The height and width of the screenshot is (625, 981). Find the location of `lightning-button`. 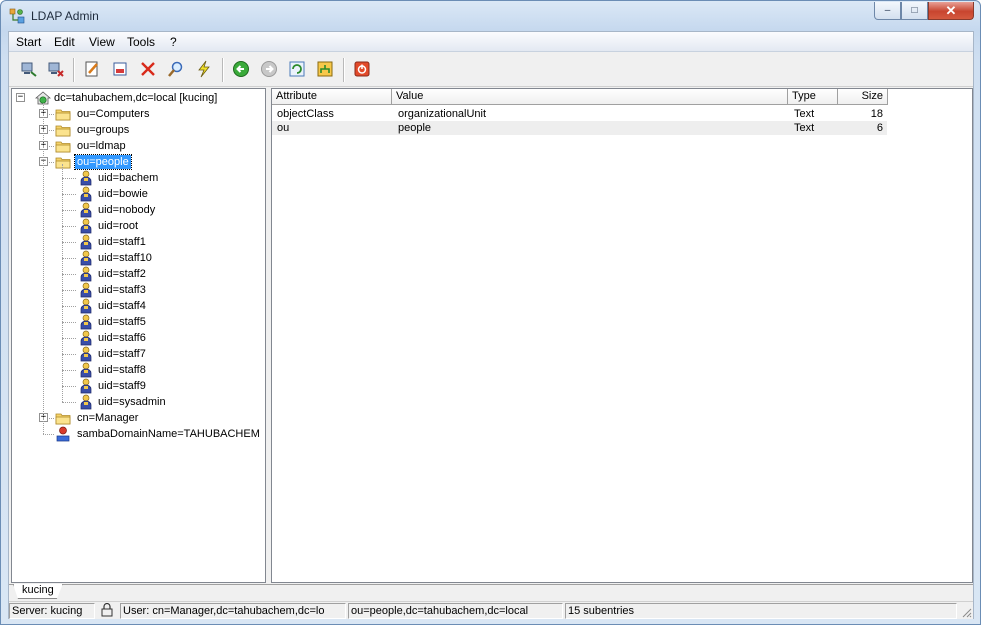

lightning-button is located at coordinates (204, 69).